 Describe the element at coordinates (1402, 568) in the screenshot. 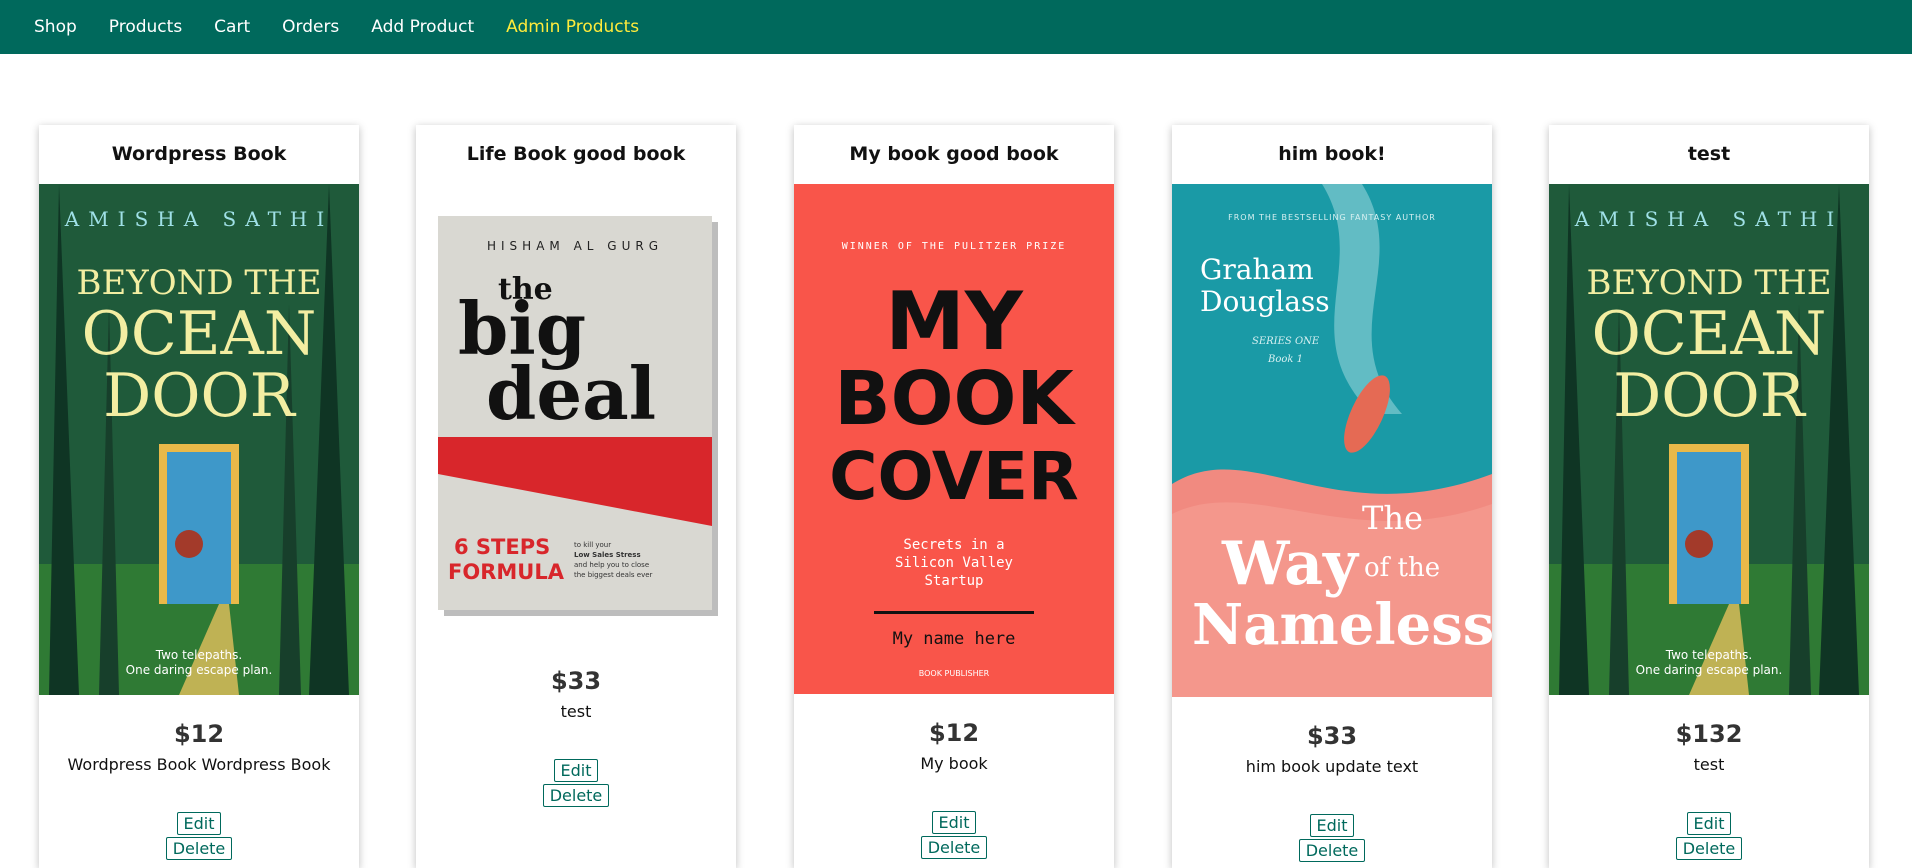

I see `cover-title-line3: of the` at that location.